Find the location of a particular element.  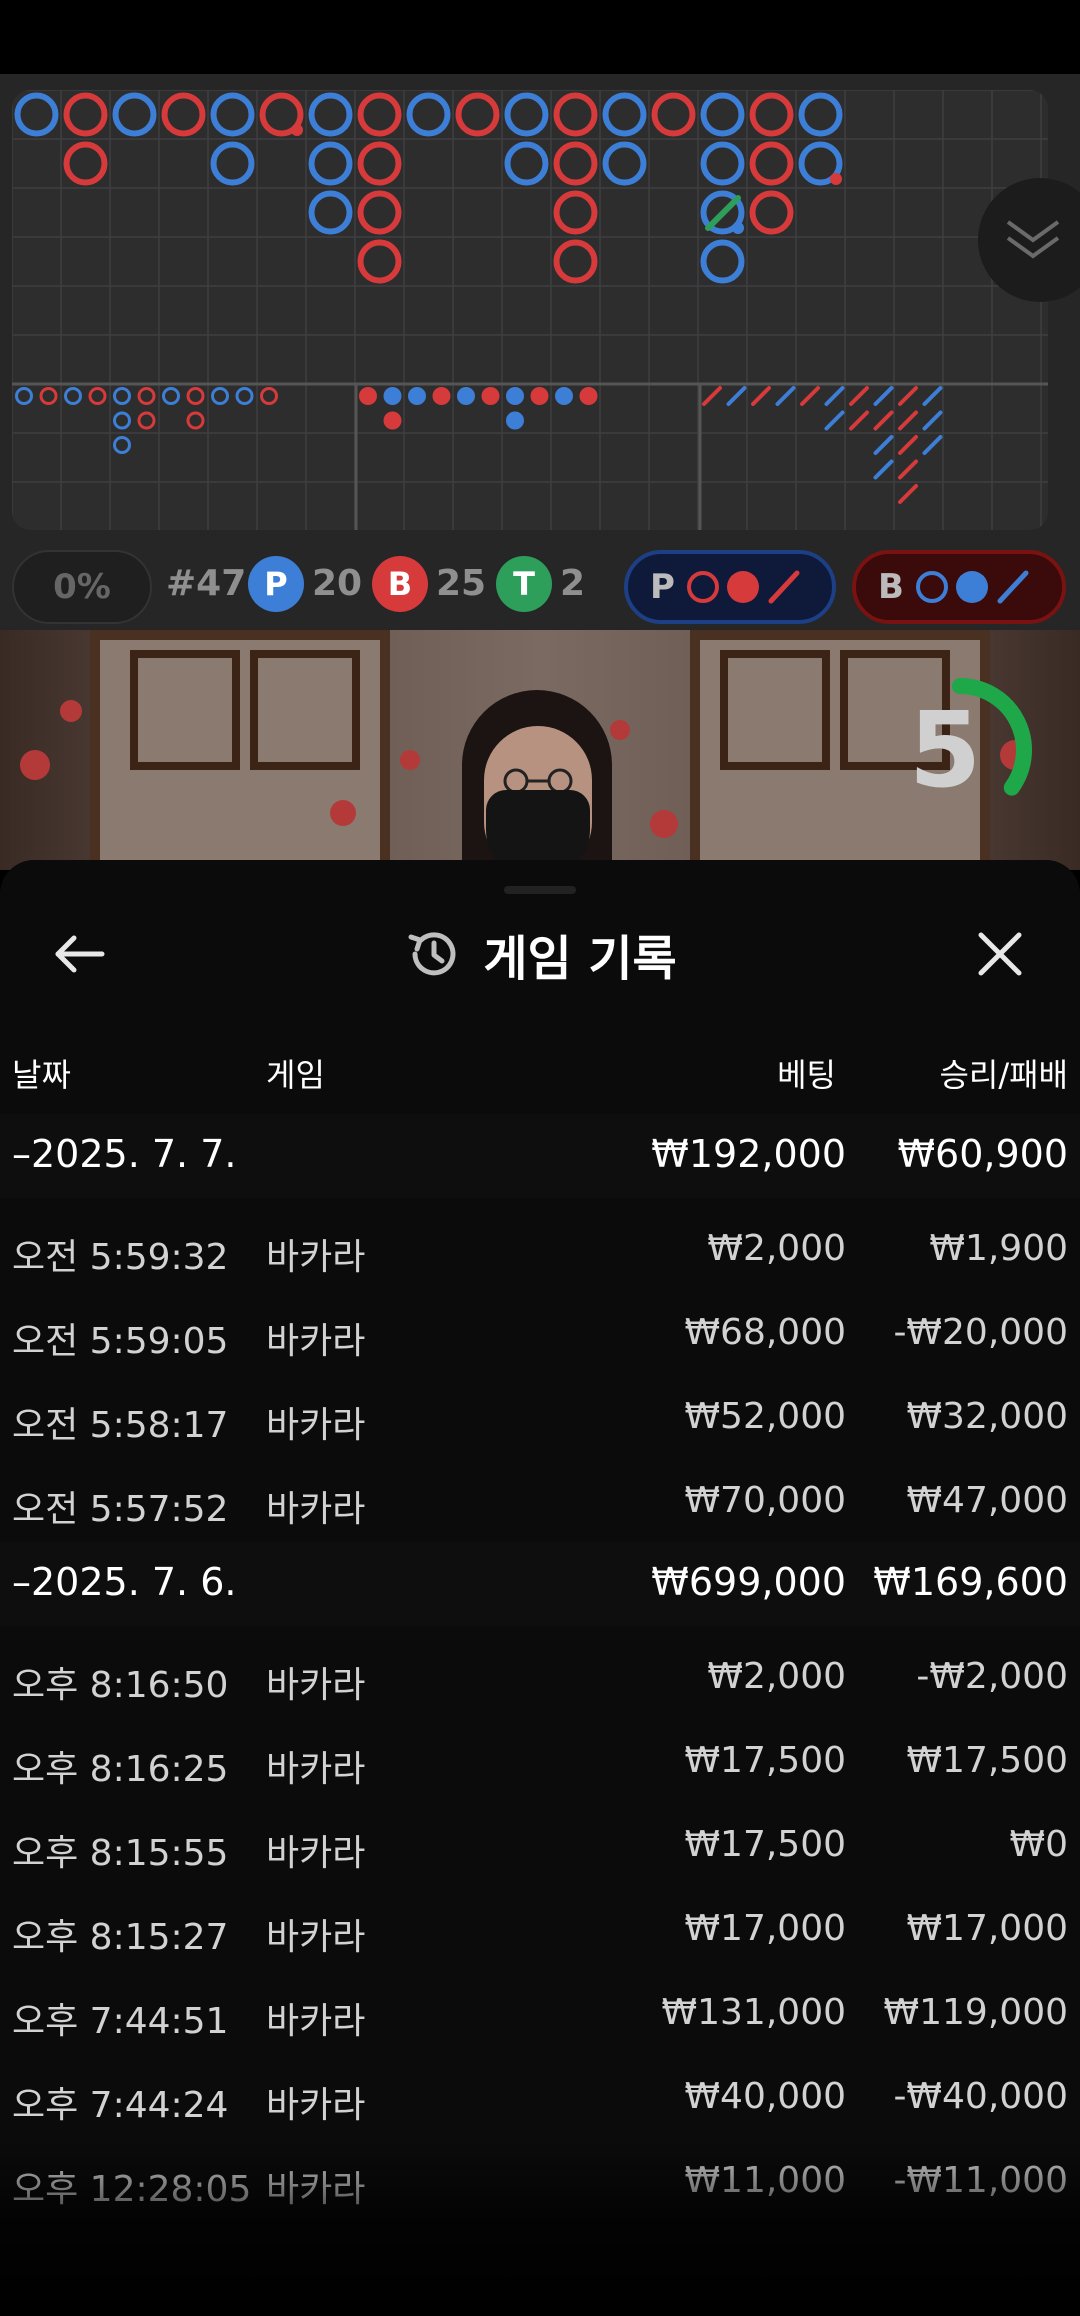

group-bet-total: ₩192,000 is located at coordinates (748, 1154).